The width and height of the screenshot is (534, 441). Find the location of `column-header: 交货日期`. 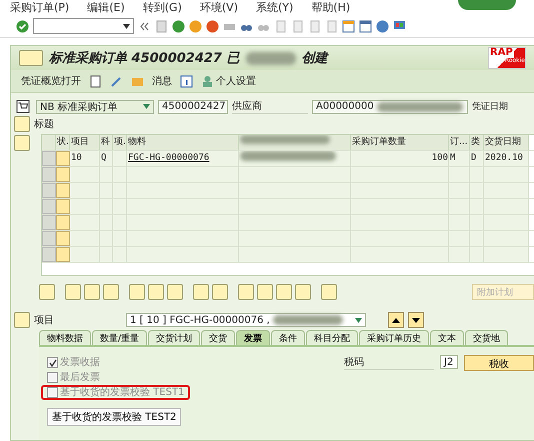

column-header: 交货日期 is located at coordinates (506, 142).